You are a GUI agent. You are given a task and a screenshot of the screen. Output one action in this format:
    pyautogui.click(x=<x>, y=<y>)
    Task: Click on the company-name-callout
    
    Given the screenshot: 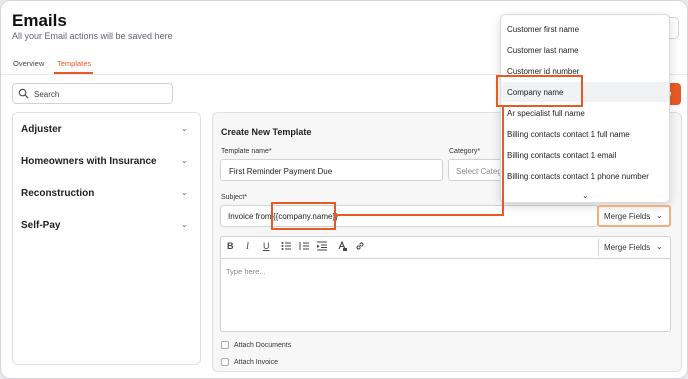 What is the action you would take?
    pyautogui.click(x=539, y=91)
    